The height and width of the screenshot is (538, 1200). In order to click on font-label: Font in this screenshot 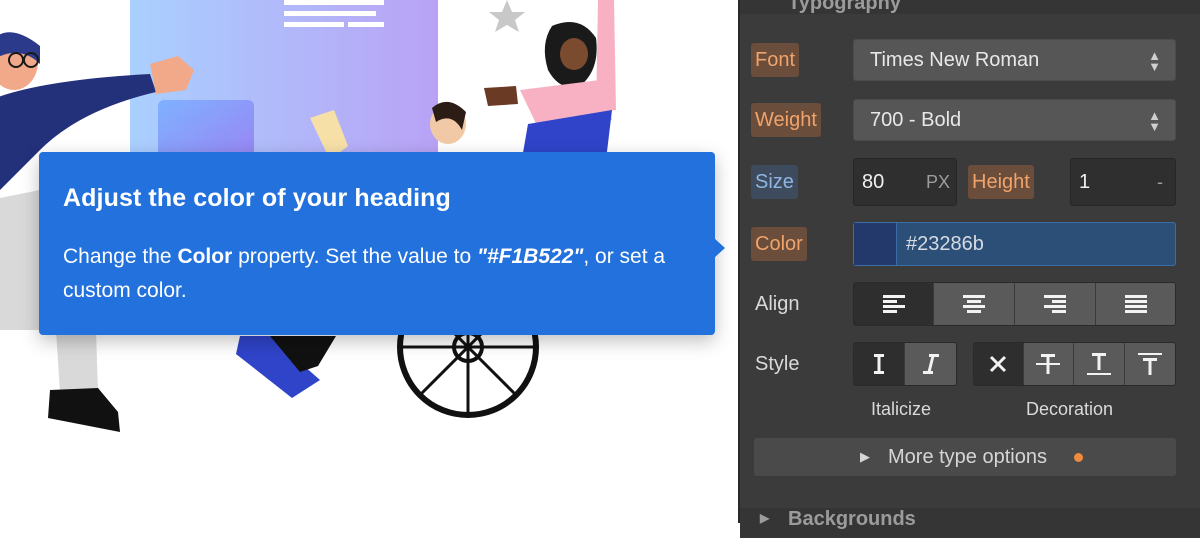, I will do `click(775, 60)`.